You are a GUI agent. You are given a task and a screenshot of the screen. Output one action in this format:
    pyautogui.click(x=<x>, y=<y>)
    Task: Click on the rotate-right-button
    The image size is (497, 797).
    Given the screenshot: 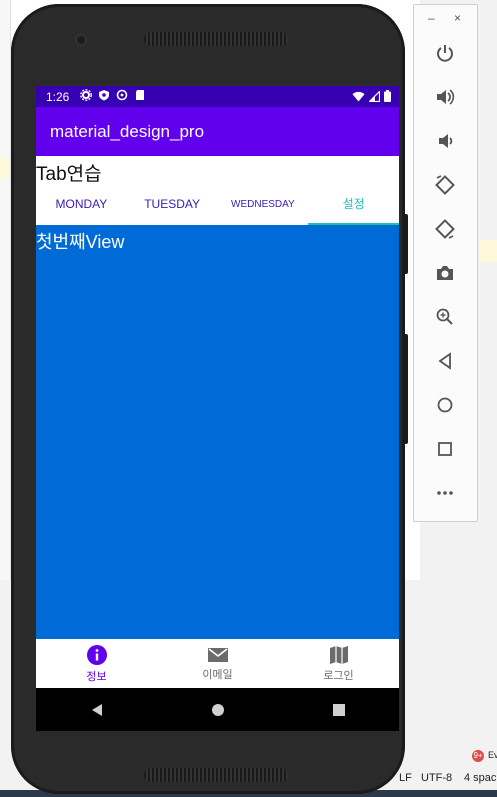 What is the action you would take?
    pyautogui.click(x=445, y=229)
    